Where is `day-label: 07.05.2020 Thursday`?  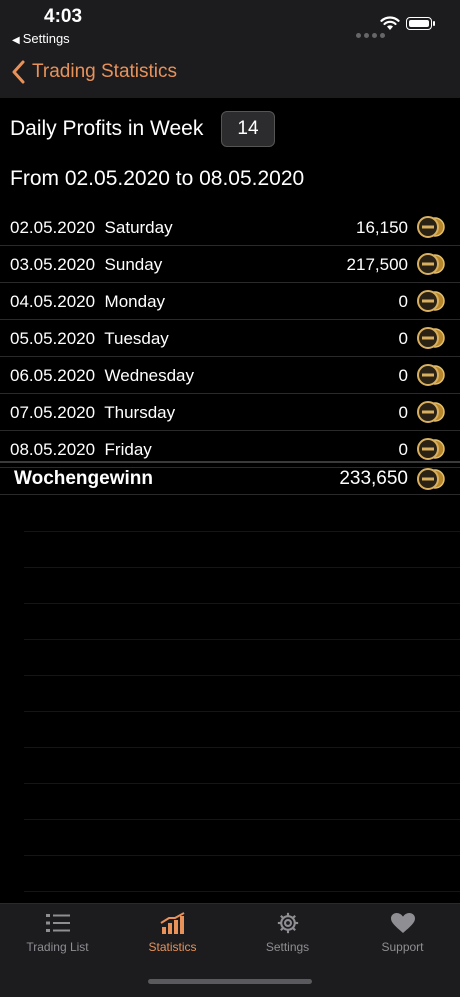
day-label: 07.05.2020 Thursday is located at coordinates (93, 412).